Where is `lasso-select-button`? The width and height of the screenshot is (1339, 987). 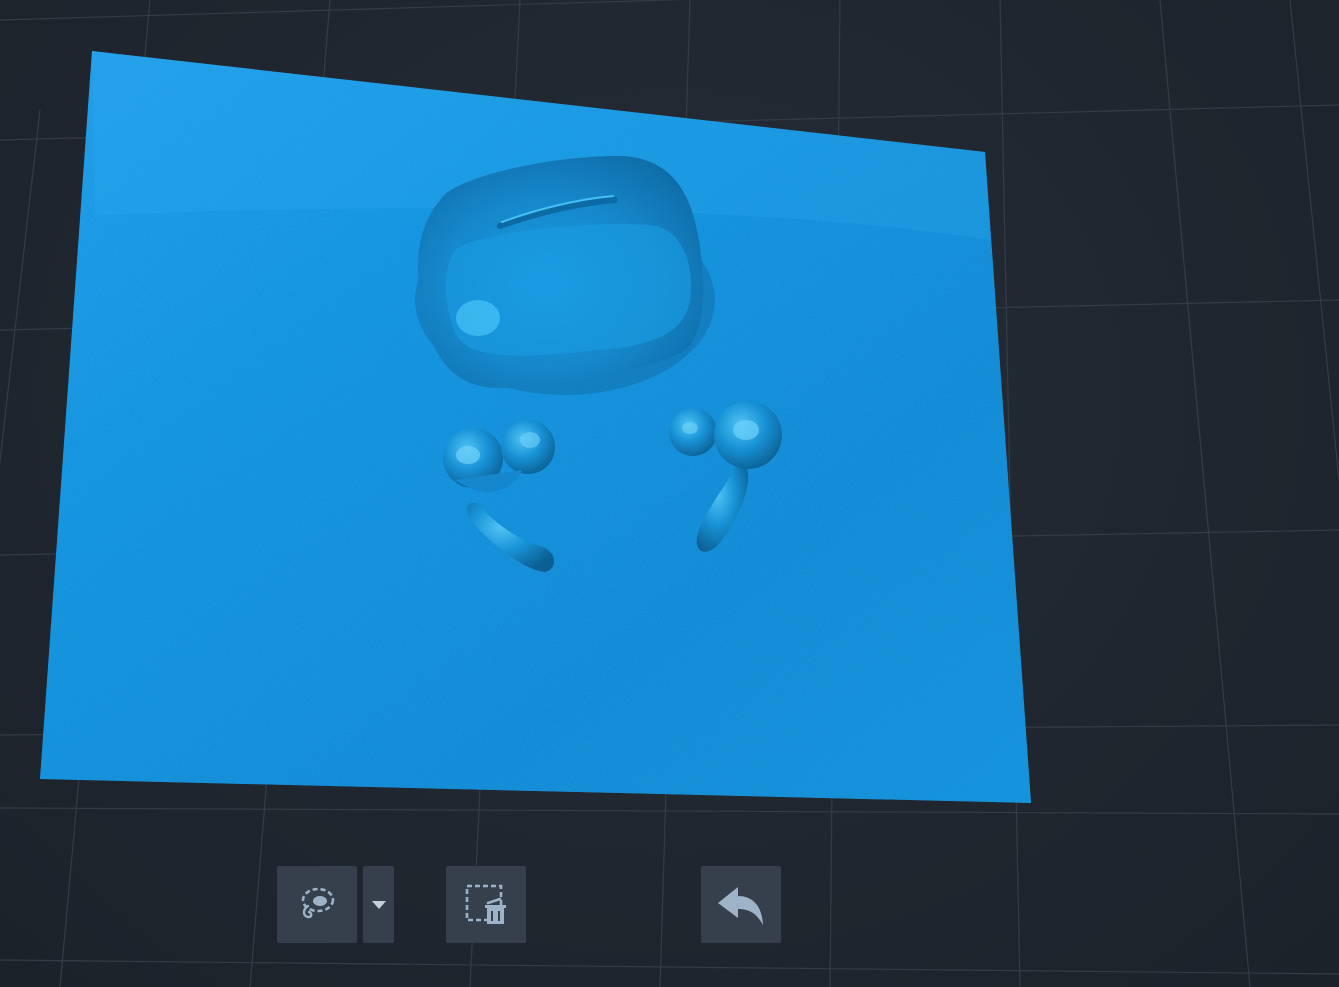 lasso-select-button is located at coordinates (317, 904).